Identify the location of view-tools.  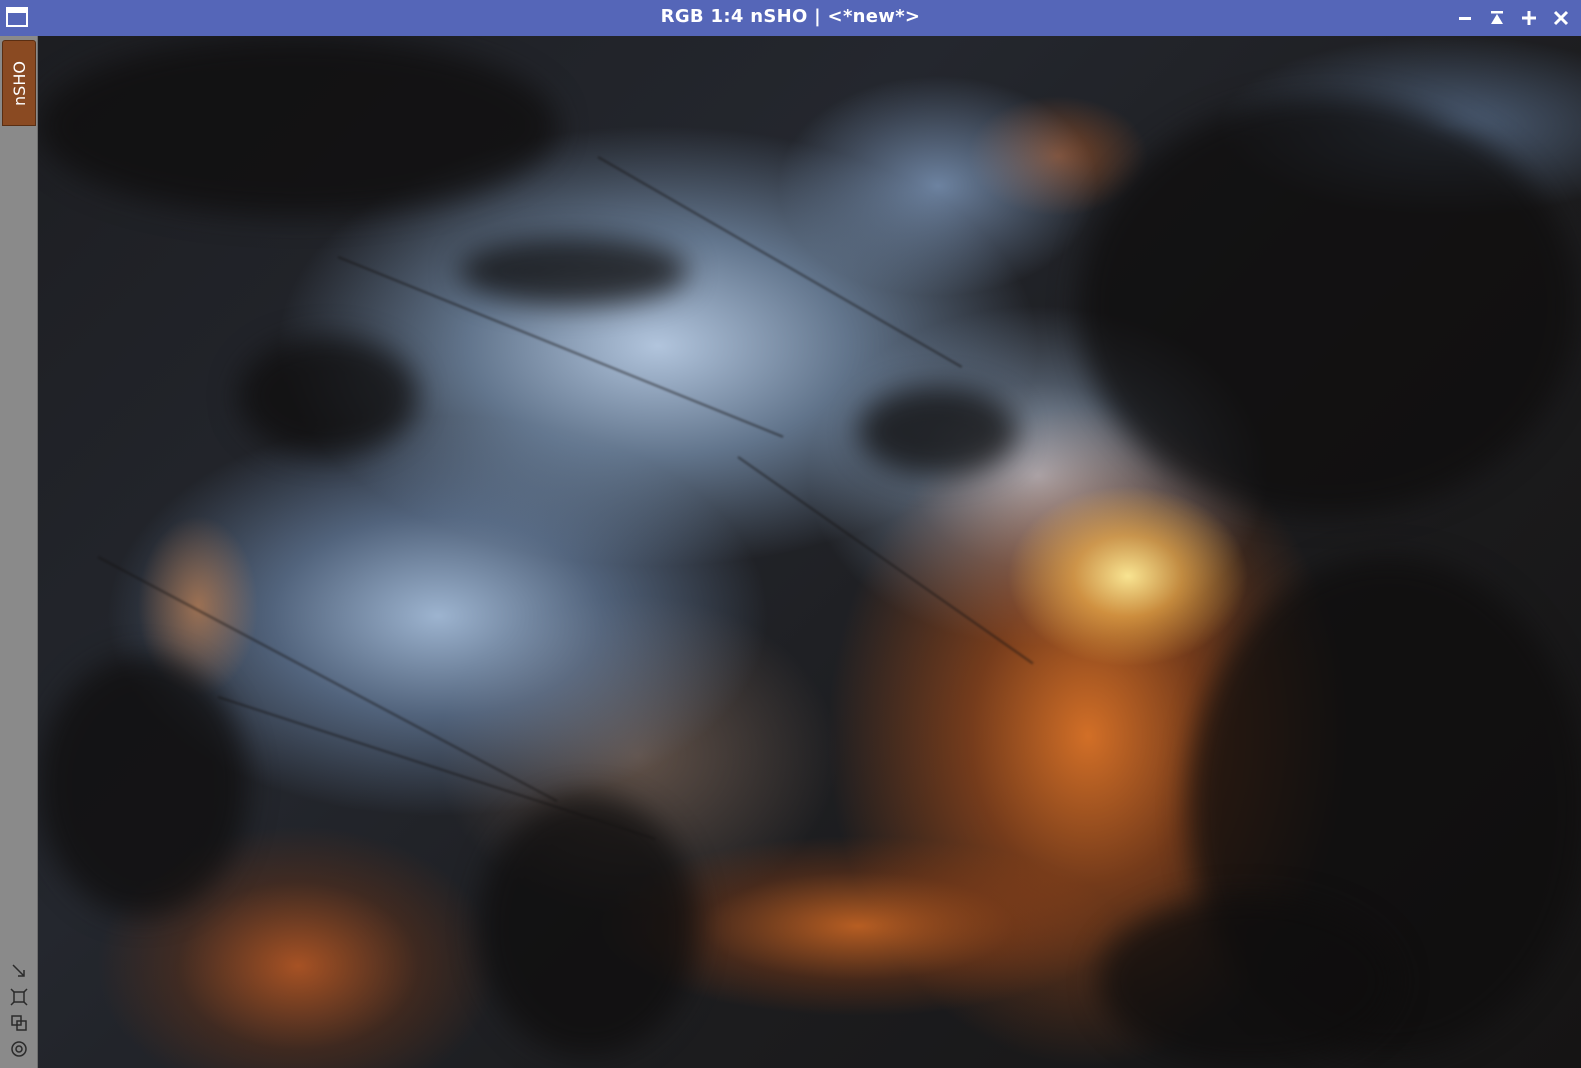
(19, 1010).